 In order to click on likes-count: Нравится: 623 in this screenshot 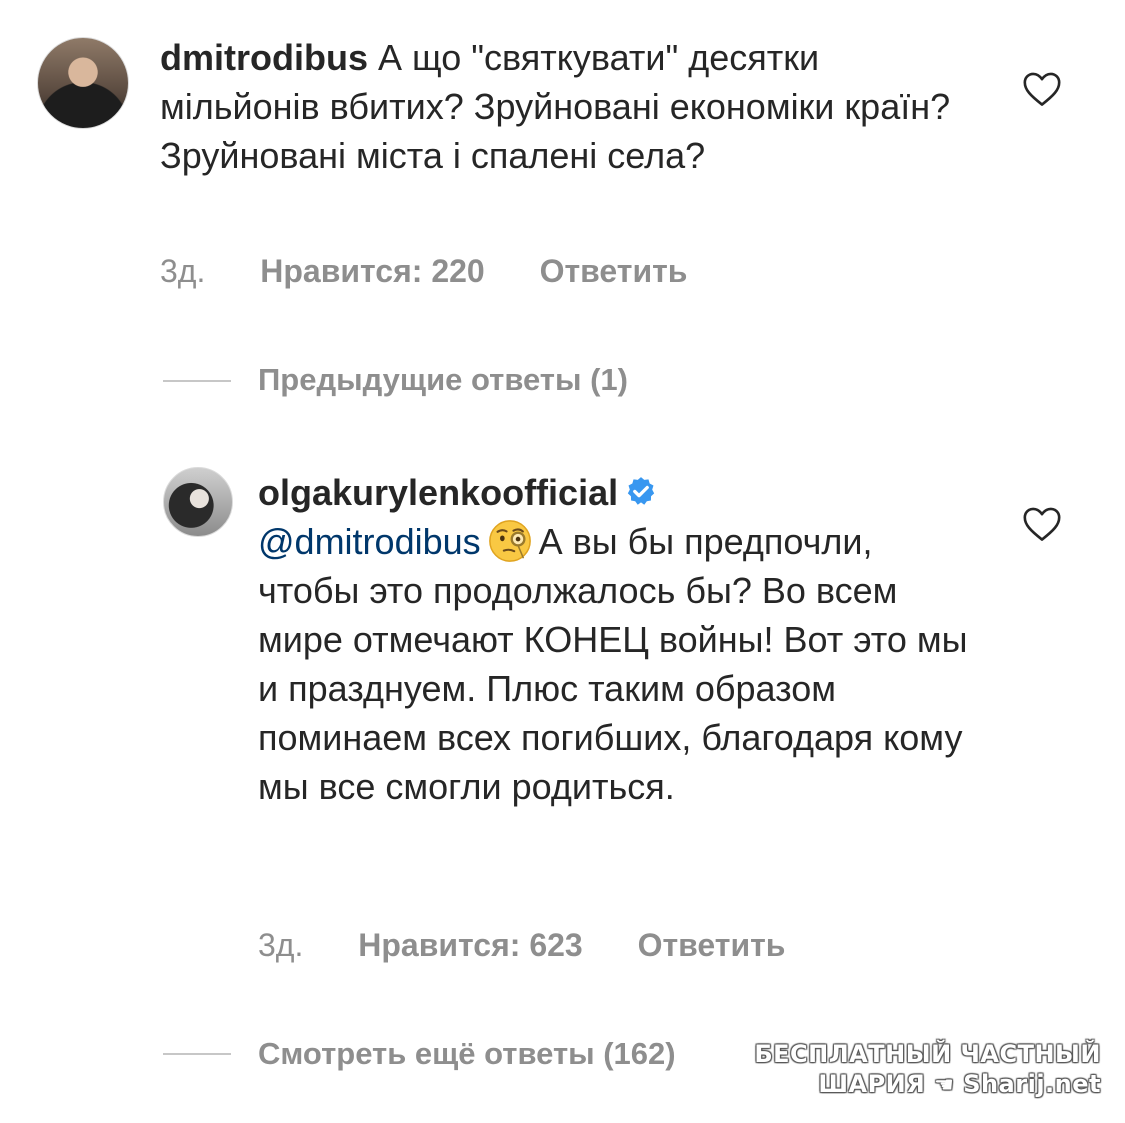, I will do `click(470, 945)`.